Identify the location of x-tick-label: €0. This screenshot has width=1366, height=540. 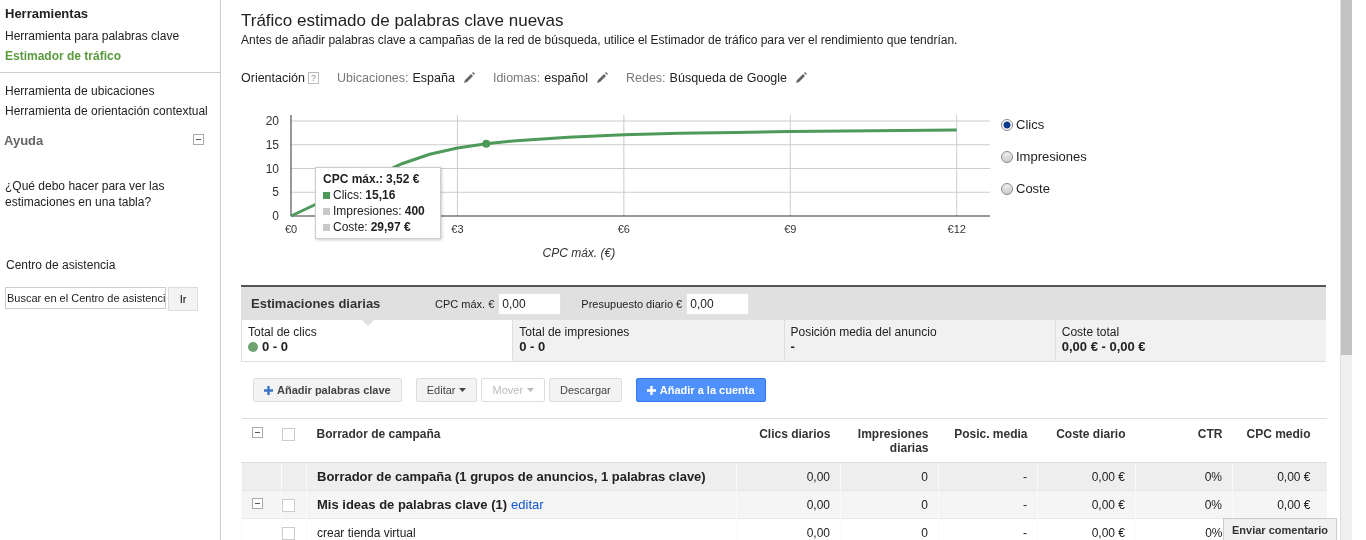
(291, 229).